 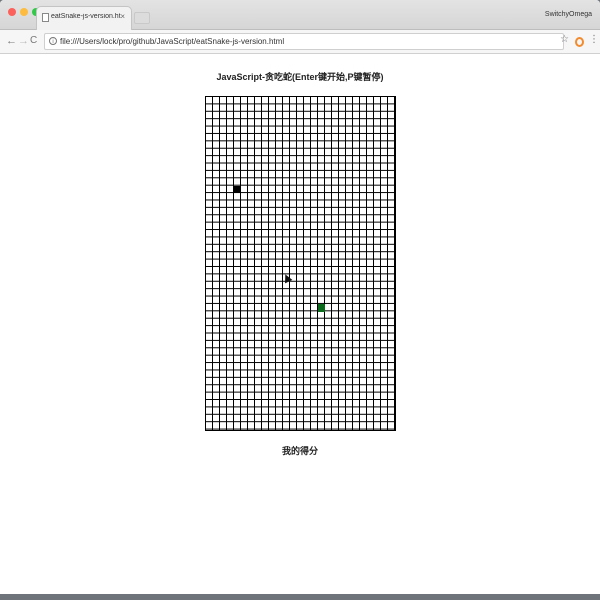 I want to click on food-cell, so click(x=321, y=308).